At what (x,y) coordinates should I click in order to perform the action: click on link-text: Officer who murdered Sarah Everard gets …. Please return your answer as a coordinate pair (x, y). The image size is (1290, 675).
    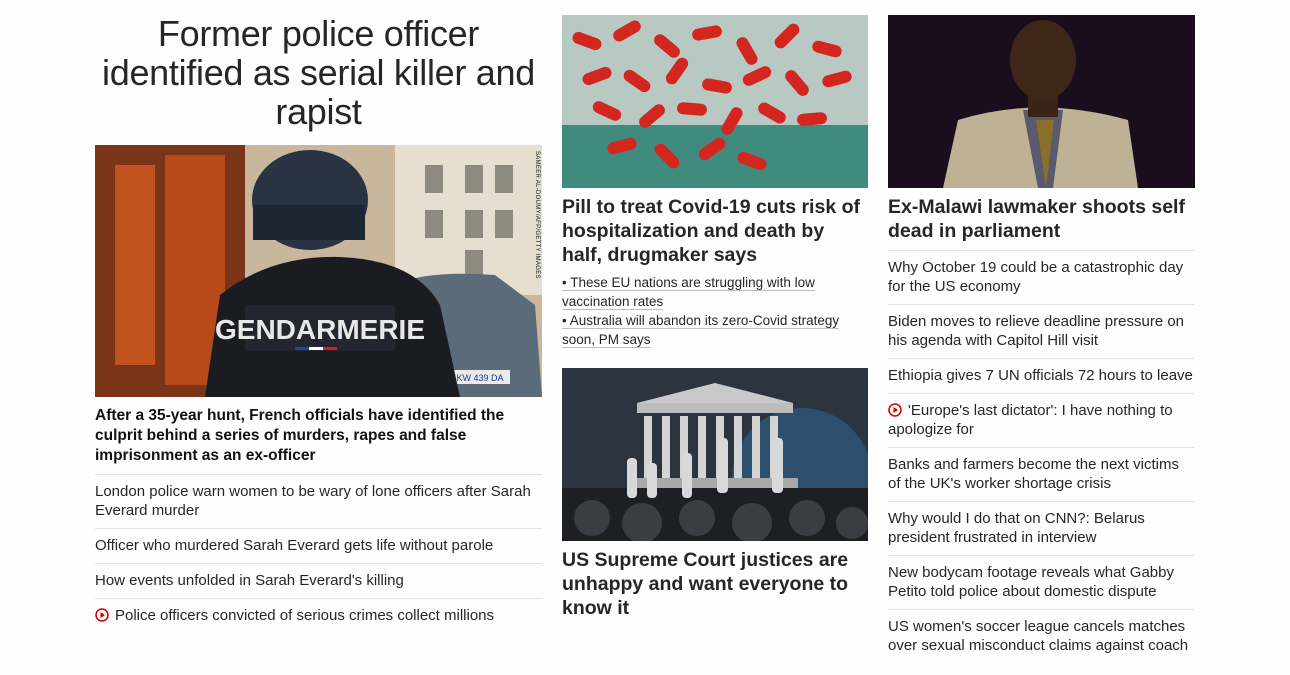
    Looking at the image, I should click on (294, 545).